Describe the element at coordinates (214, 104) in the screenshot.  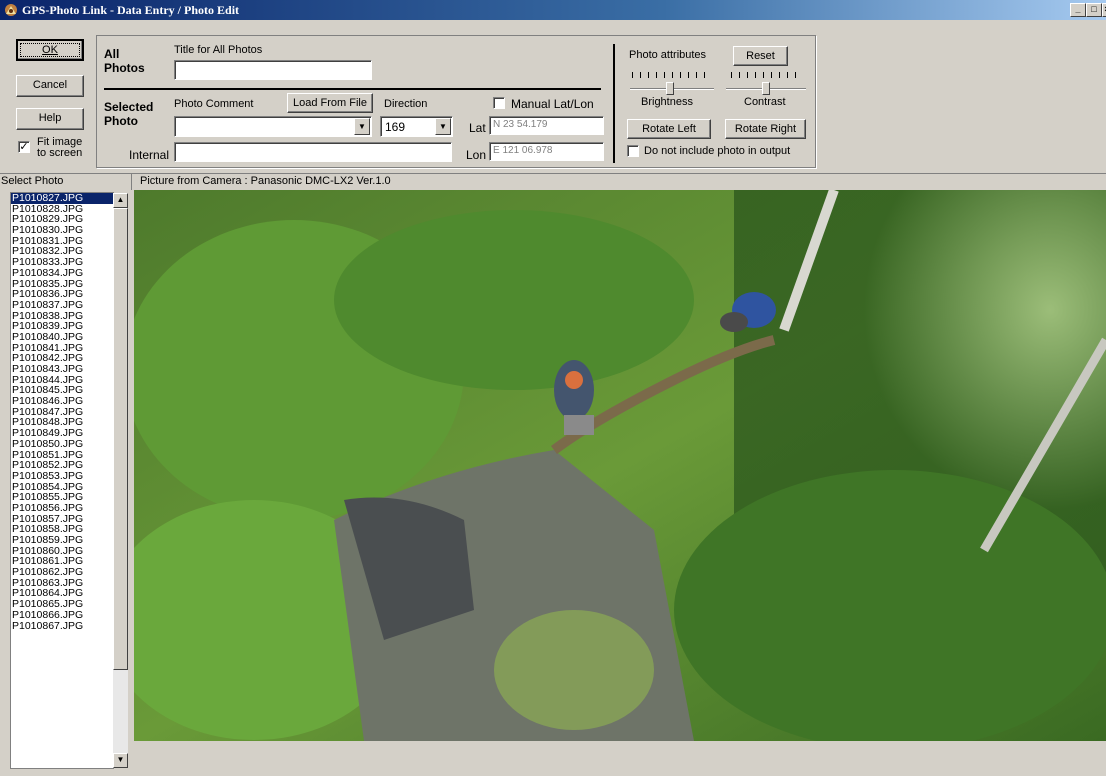
I see `photo-comment-label: Photo Comment` at that location.